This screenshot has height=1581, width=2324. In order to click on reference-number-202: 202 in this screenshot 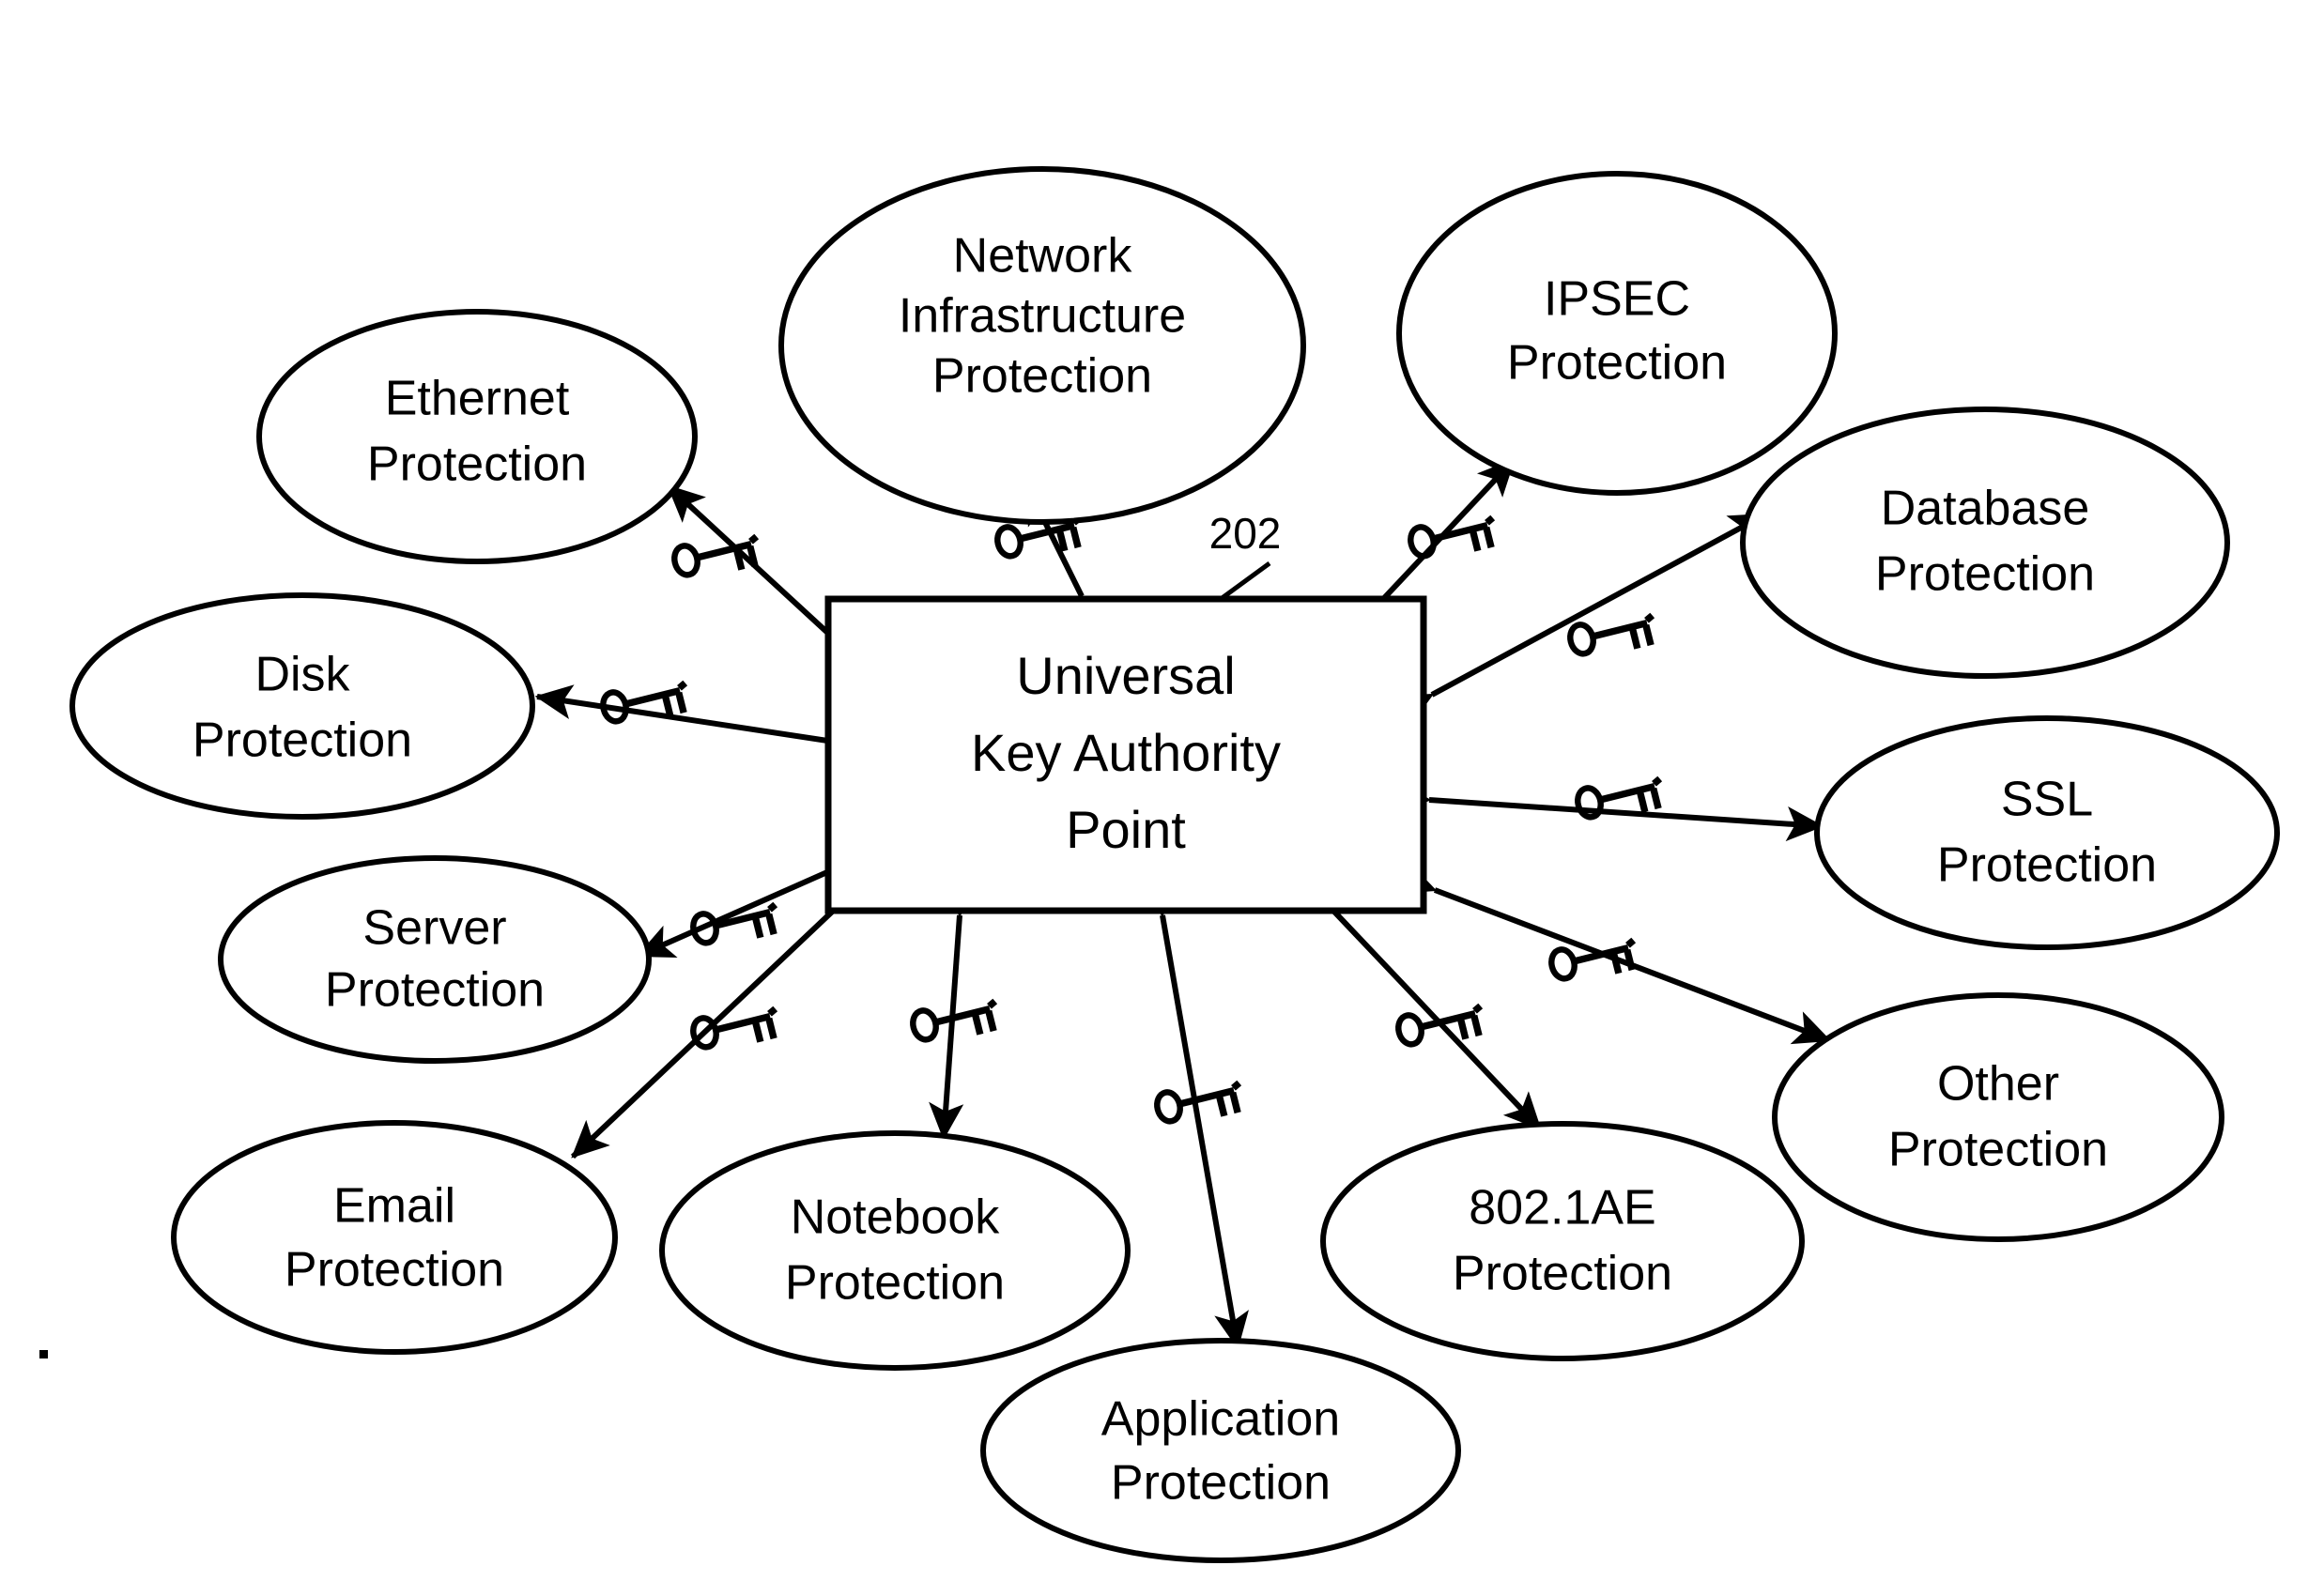, I will do `click(1245, 533)`.